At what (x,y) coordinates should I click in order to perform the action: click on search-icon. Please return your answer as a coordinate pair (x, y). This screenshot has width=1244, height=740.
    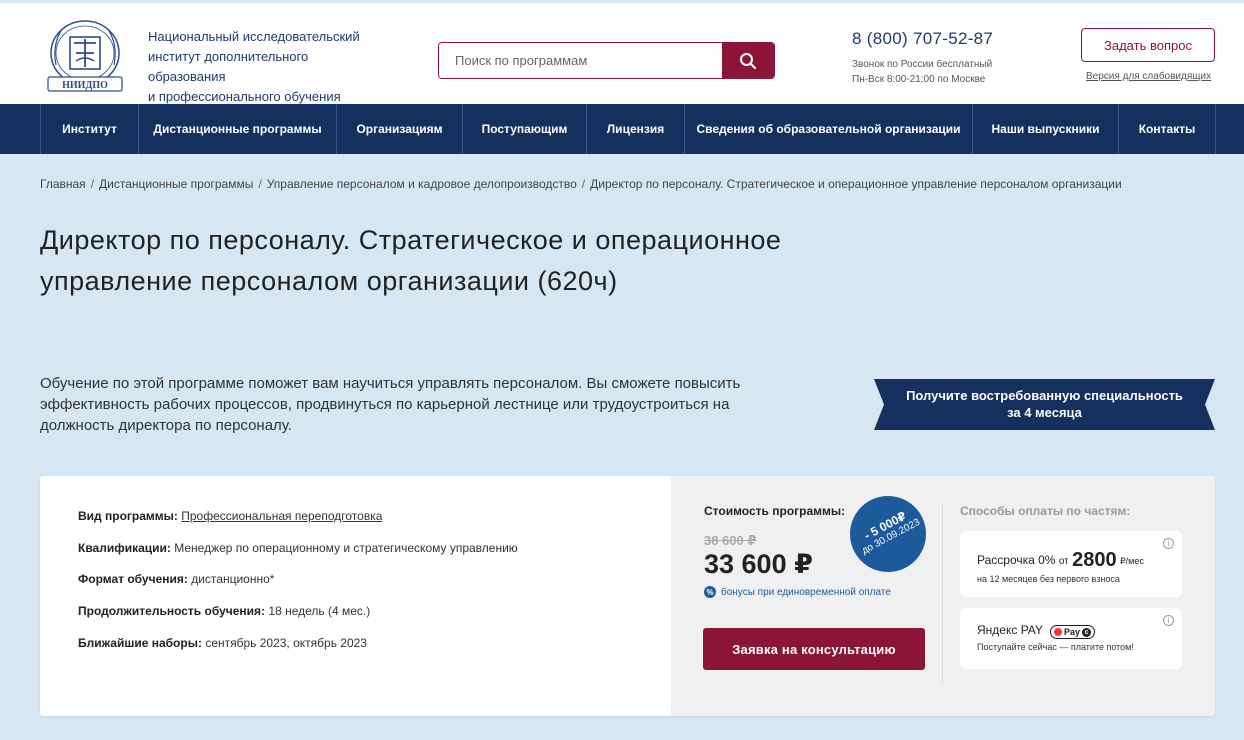
    Looking at the image, I should click on (748, 60).